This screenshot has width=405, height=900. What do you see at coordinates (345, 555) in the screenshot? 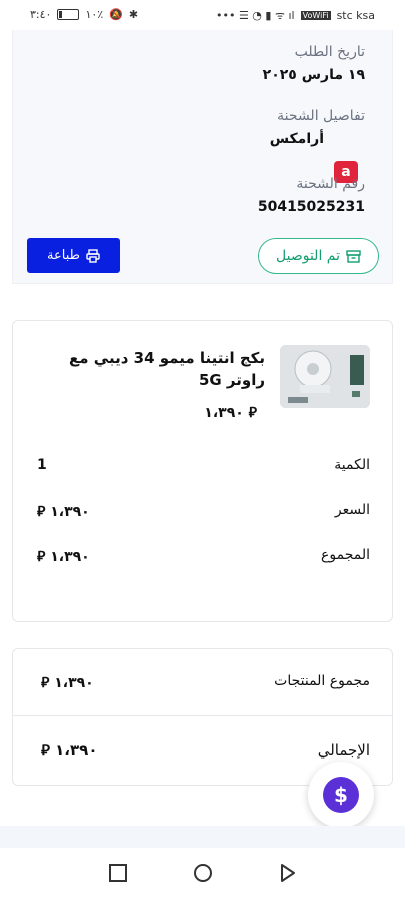
I see `total-label: المجموع` at bounding box center [345, 555].